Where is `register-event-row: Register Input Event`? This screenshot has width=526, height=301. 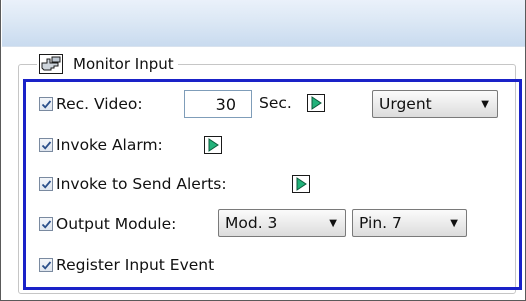
register-event-row: Register Input Event is located at coordinates (126, 265).